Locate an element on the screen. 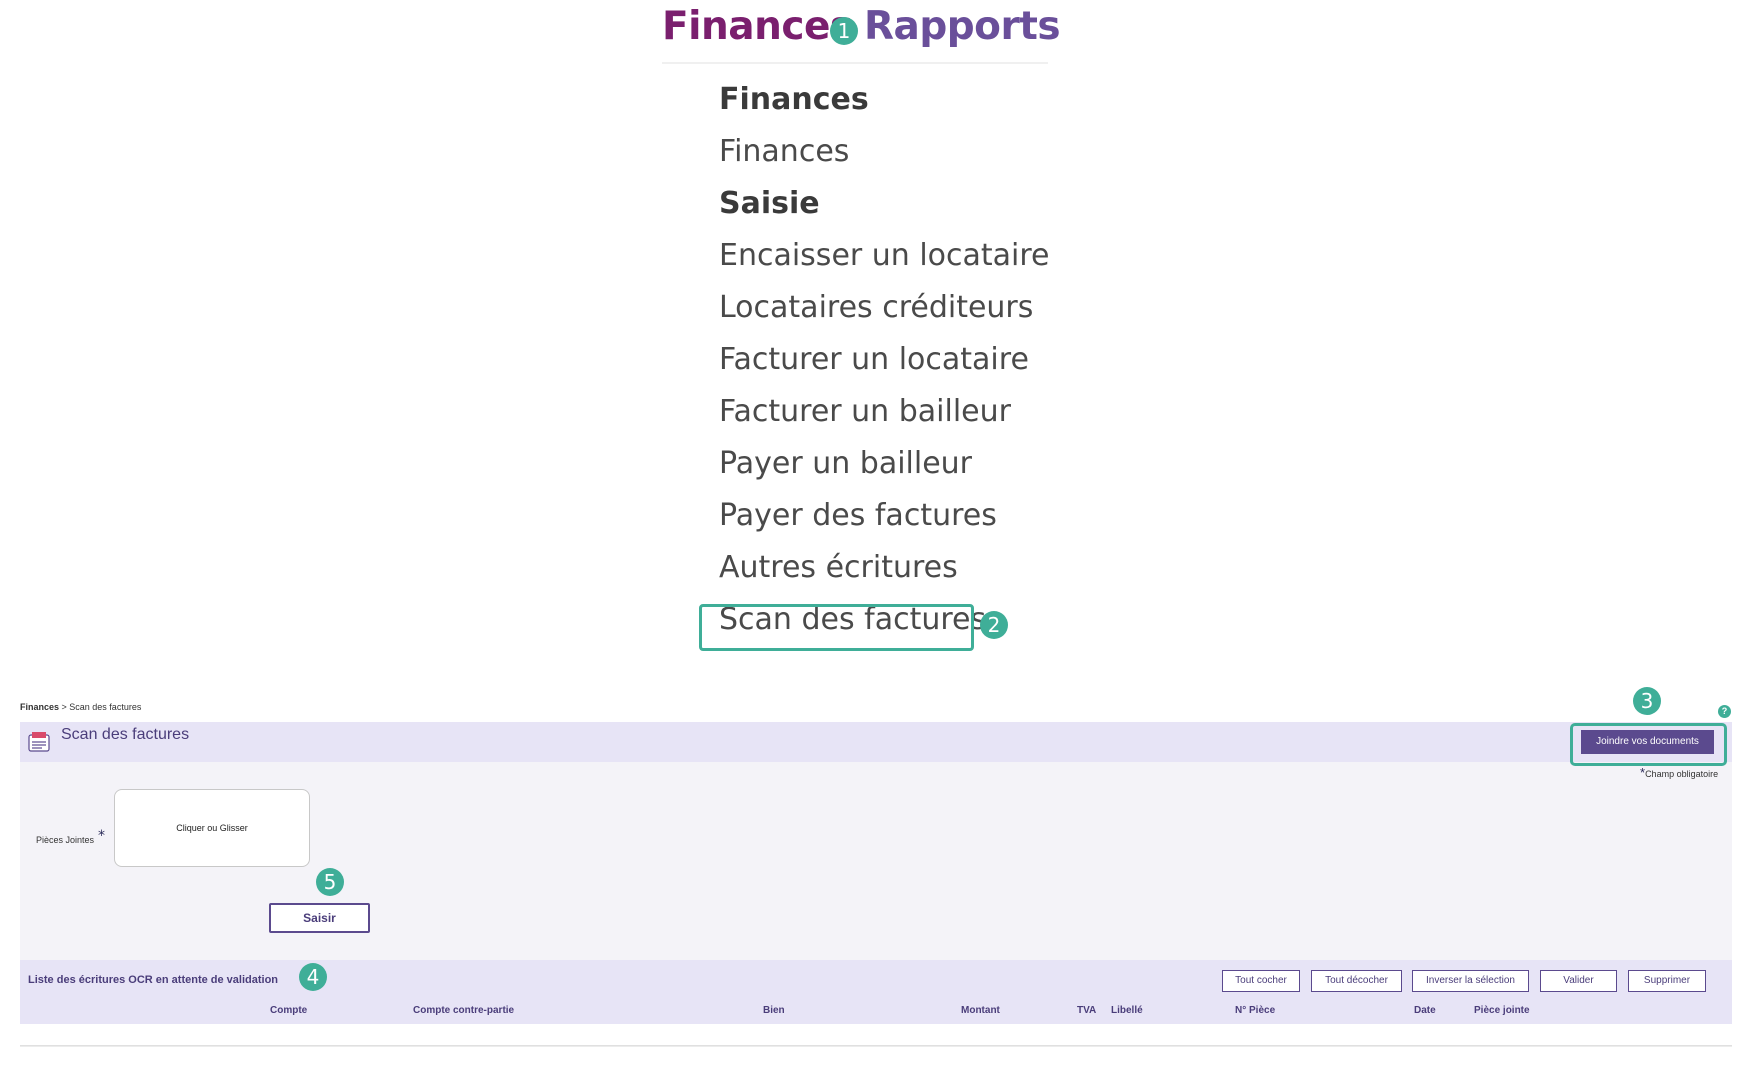 The width and height of the screenshot is (1747, 1070). page-title: Scan des factures is located at coordinates (125, 734).